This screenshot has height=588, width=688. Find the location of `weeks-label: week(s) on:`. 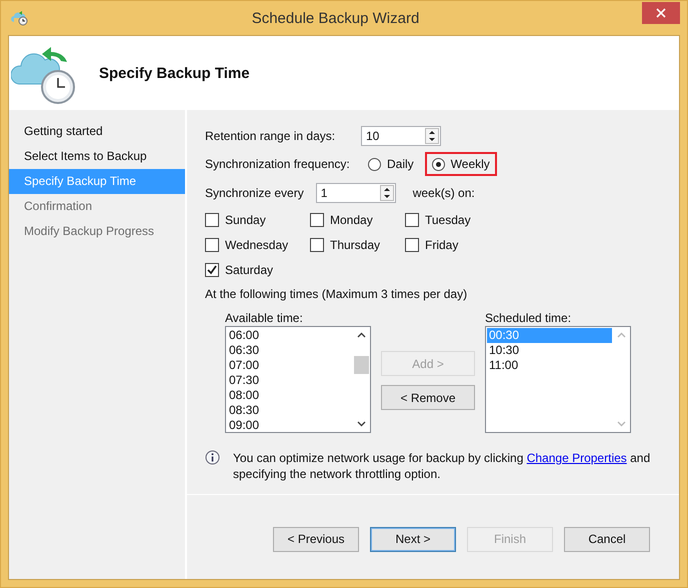

weeks-label: week(s) on: is located at coordinates (443, 193).